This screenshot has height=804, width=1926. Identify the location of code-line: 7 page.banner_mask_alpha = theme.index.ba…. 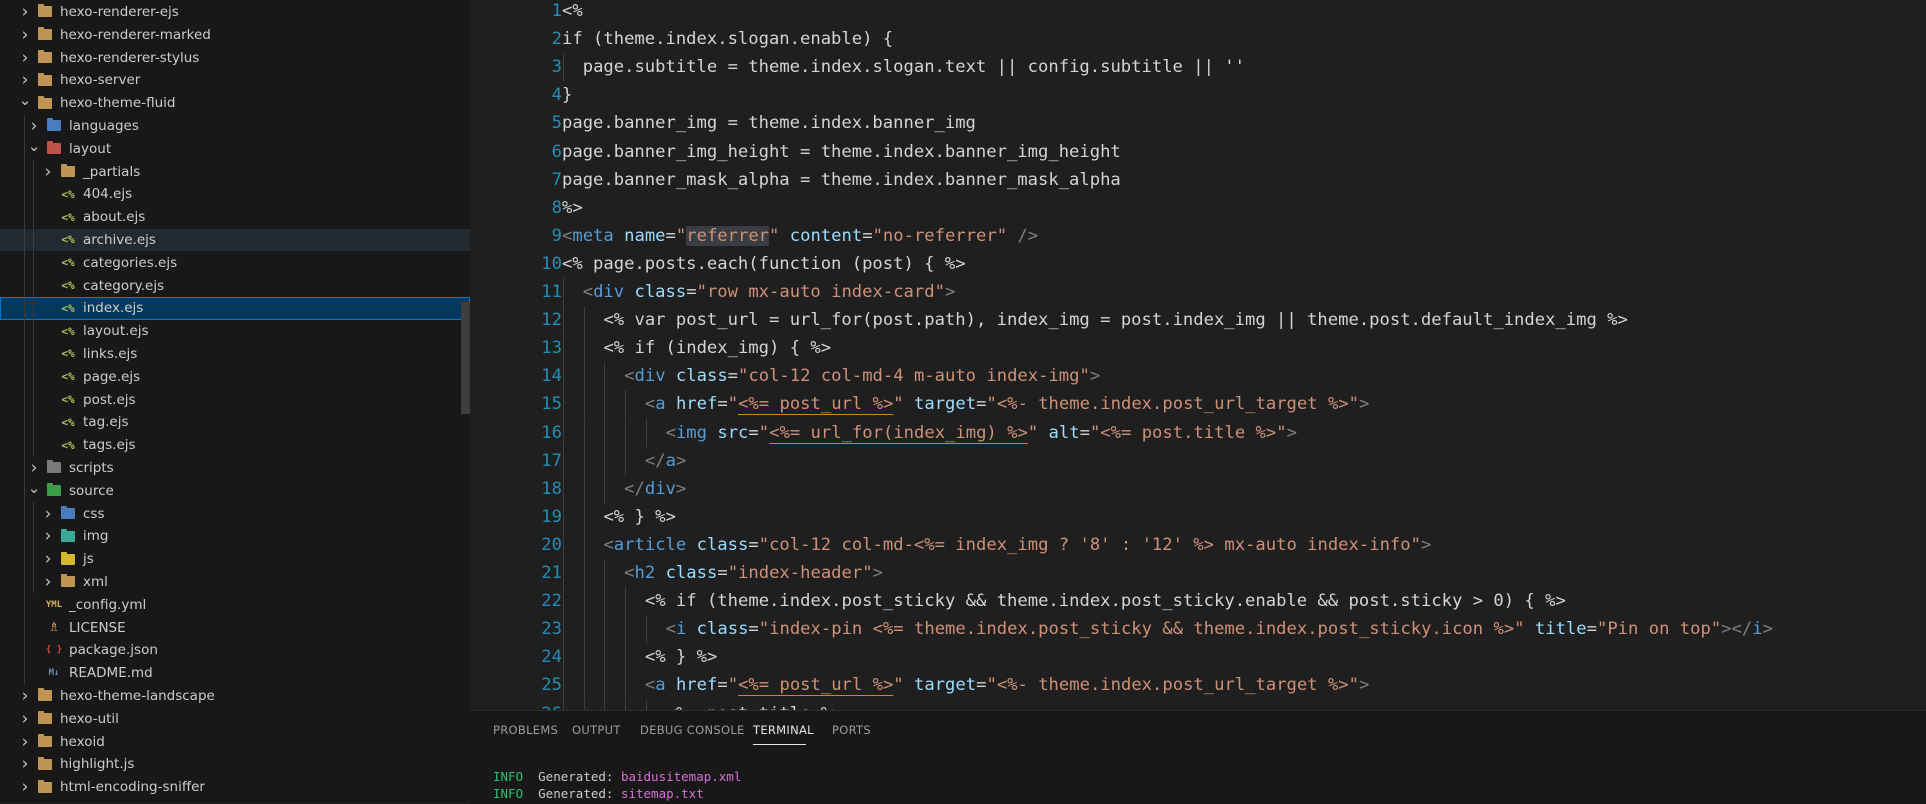
(795, 180).